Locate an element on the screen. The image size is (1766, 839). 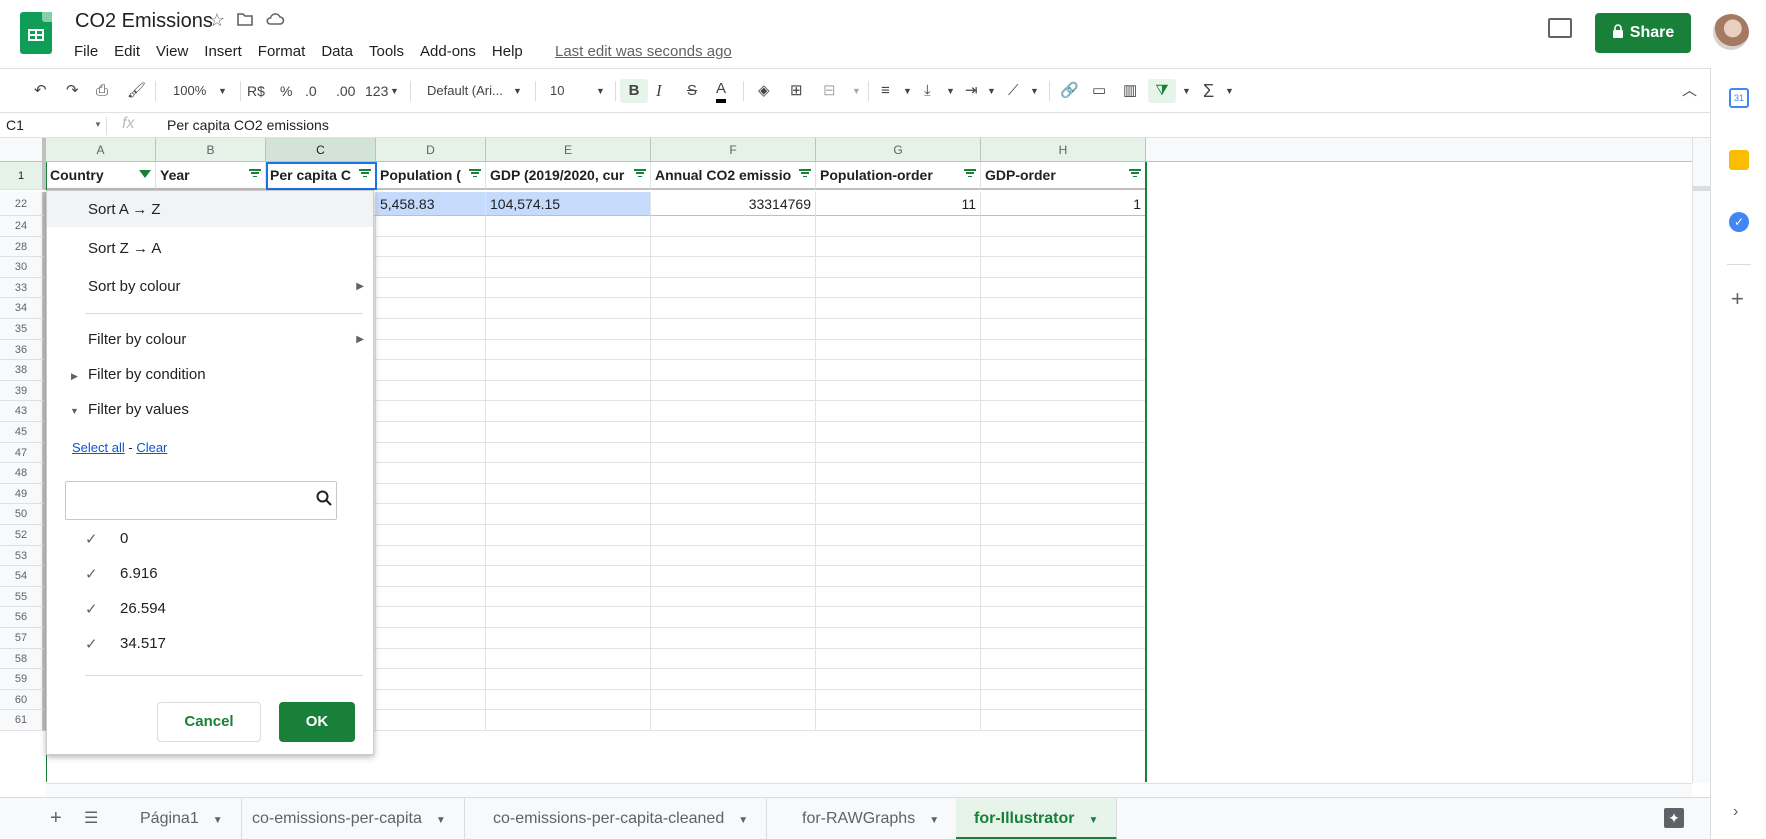
sheets-logo-icon is located at coordinates (36, 33).